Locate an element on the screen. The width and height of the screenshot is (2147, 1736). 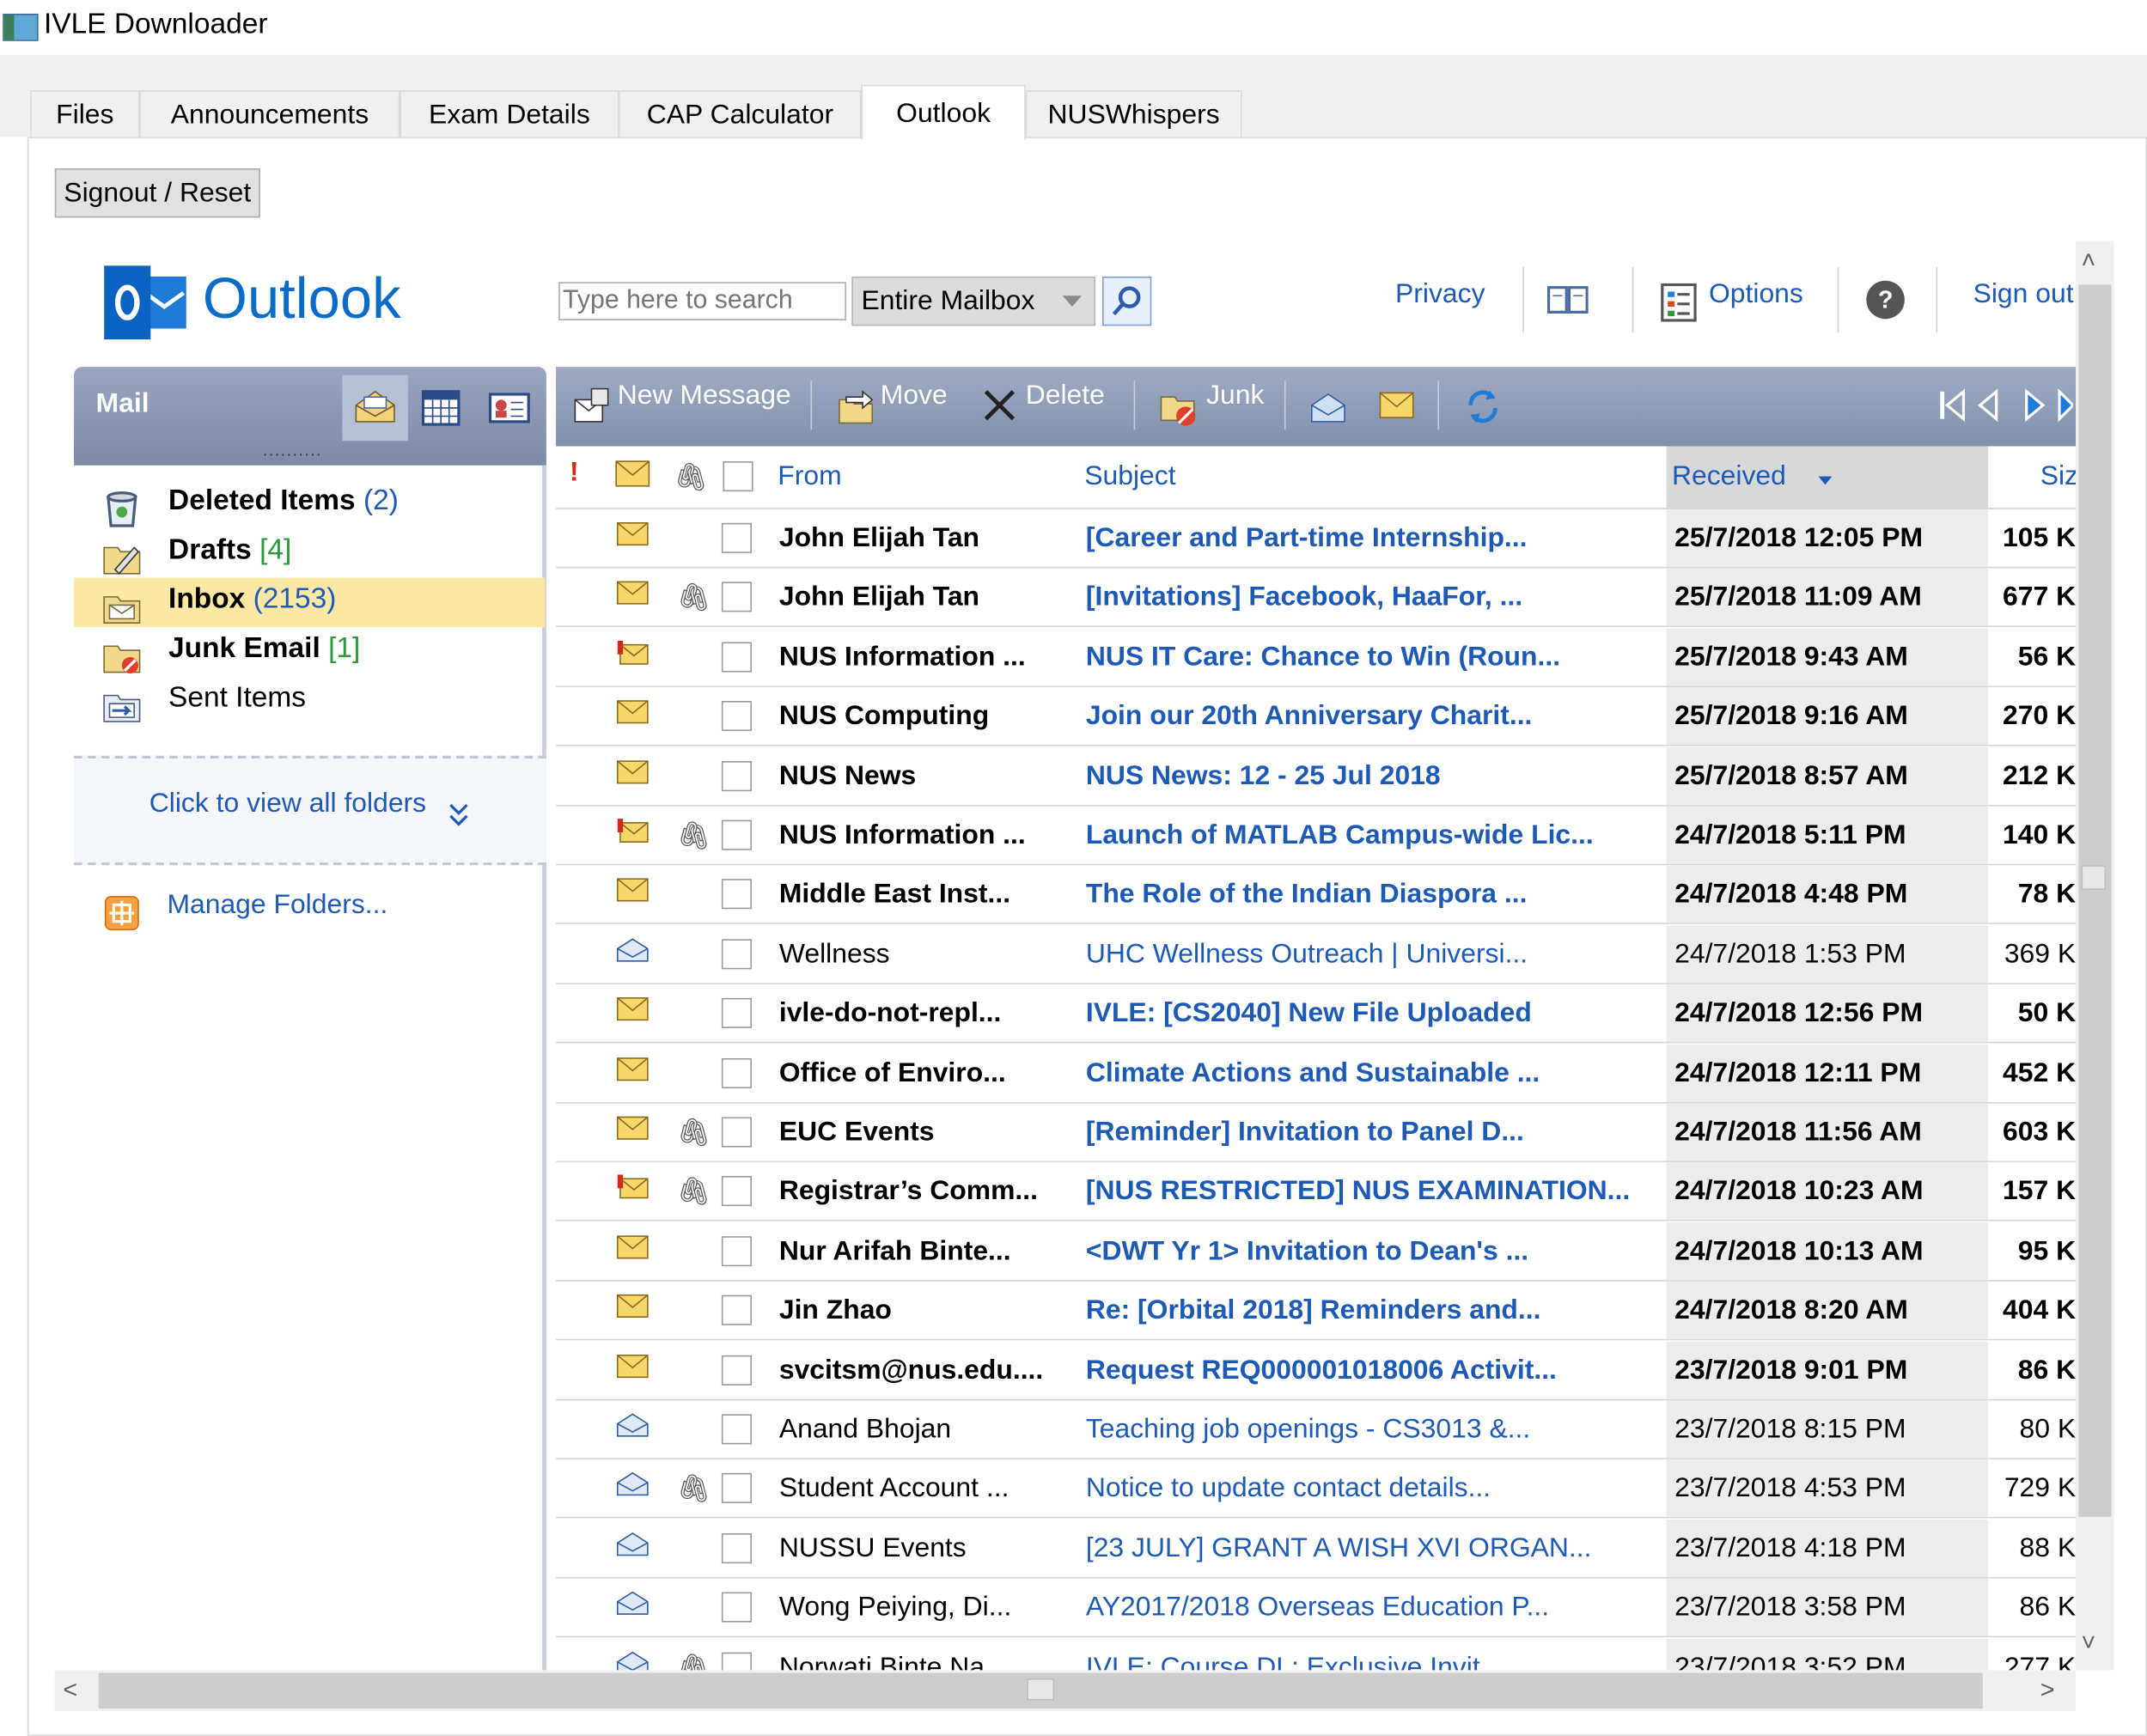
vertical-scrollbar-thumb is located at coordinates (2095, 900).